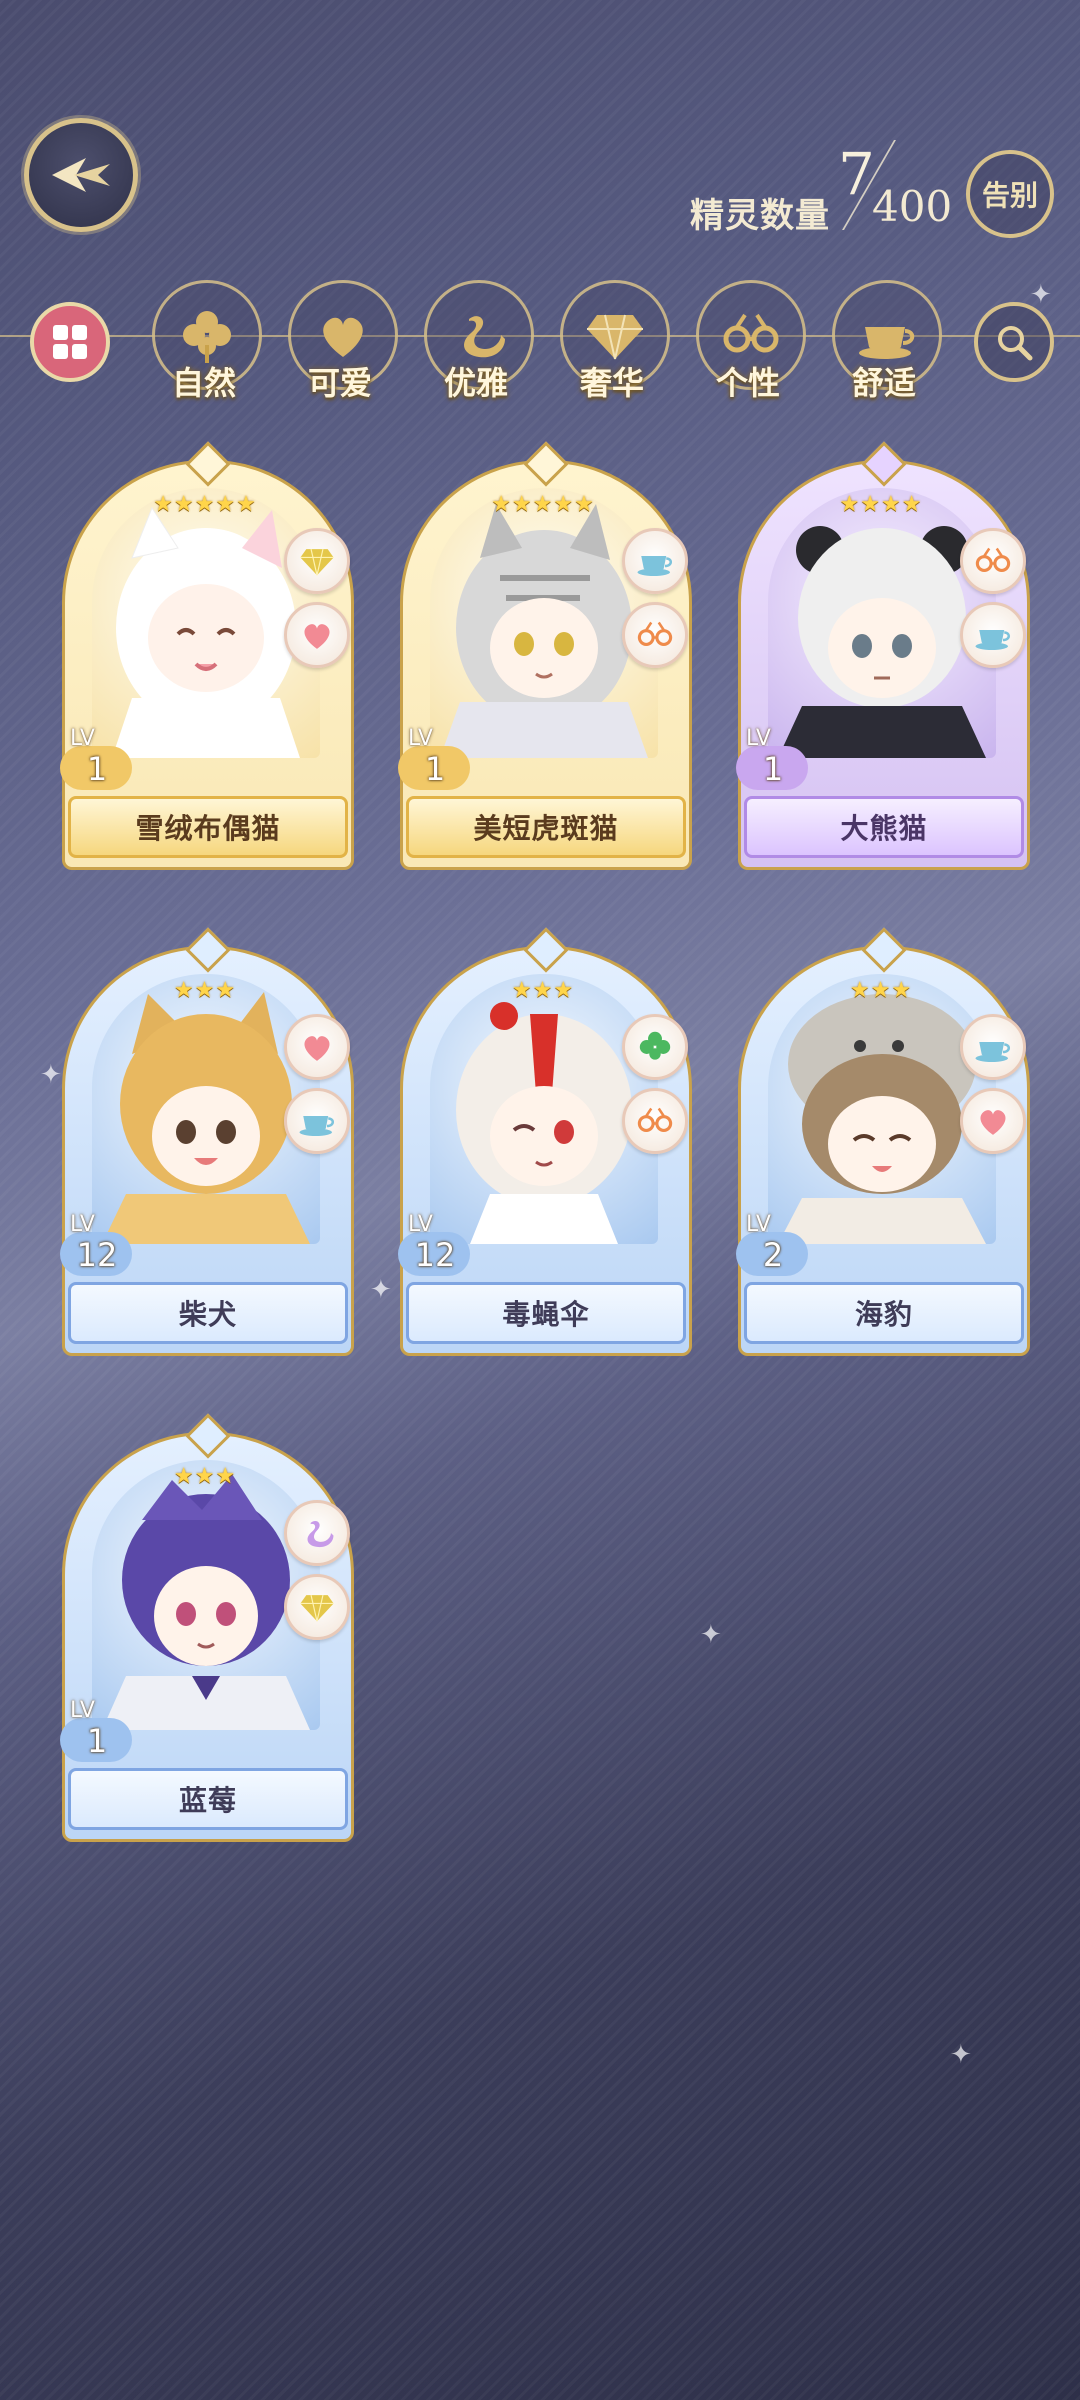  I want to click on spirit-name: 大熊猫, so click(884, 827).